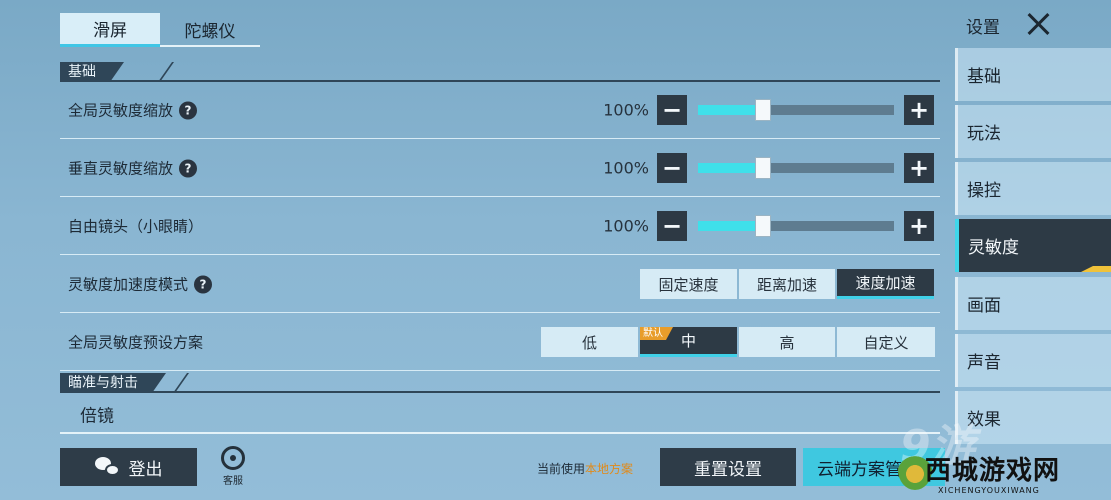  I want to click on row-scope: 倍镜, so click(500, 415).